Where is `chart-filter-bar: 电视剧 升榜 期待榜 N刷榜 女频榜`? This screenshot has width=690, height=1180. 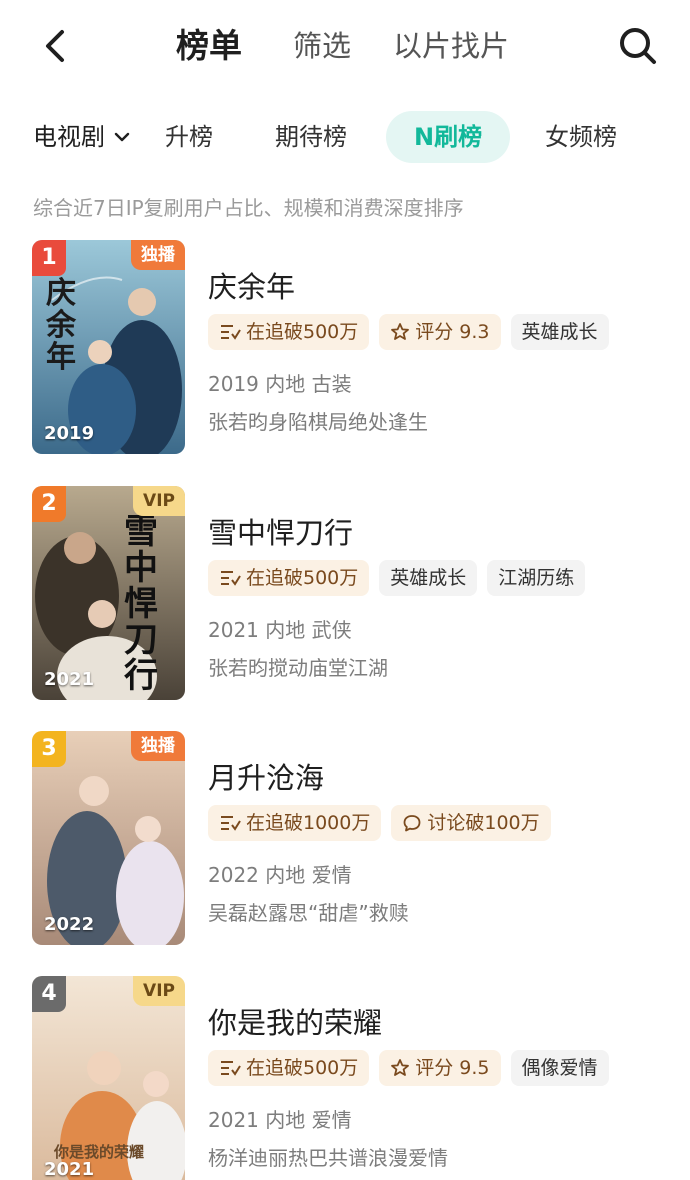
chart-filter-bar: 电视剧 升榜 期待榜 N刷榜 女频榜 is located at coordinates (345, 137).